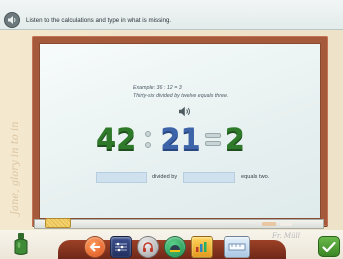 The image size is (343, 259). What do you see at coordinates (175, 247) in the screenshot?
I see `helmet-icon` at bounding box center [175, 247].